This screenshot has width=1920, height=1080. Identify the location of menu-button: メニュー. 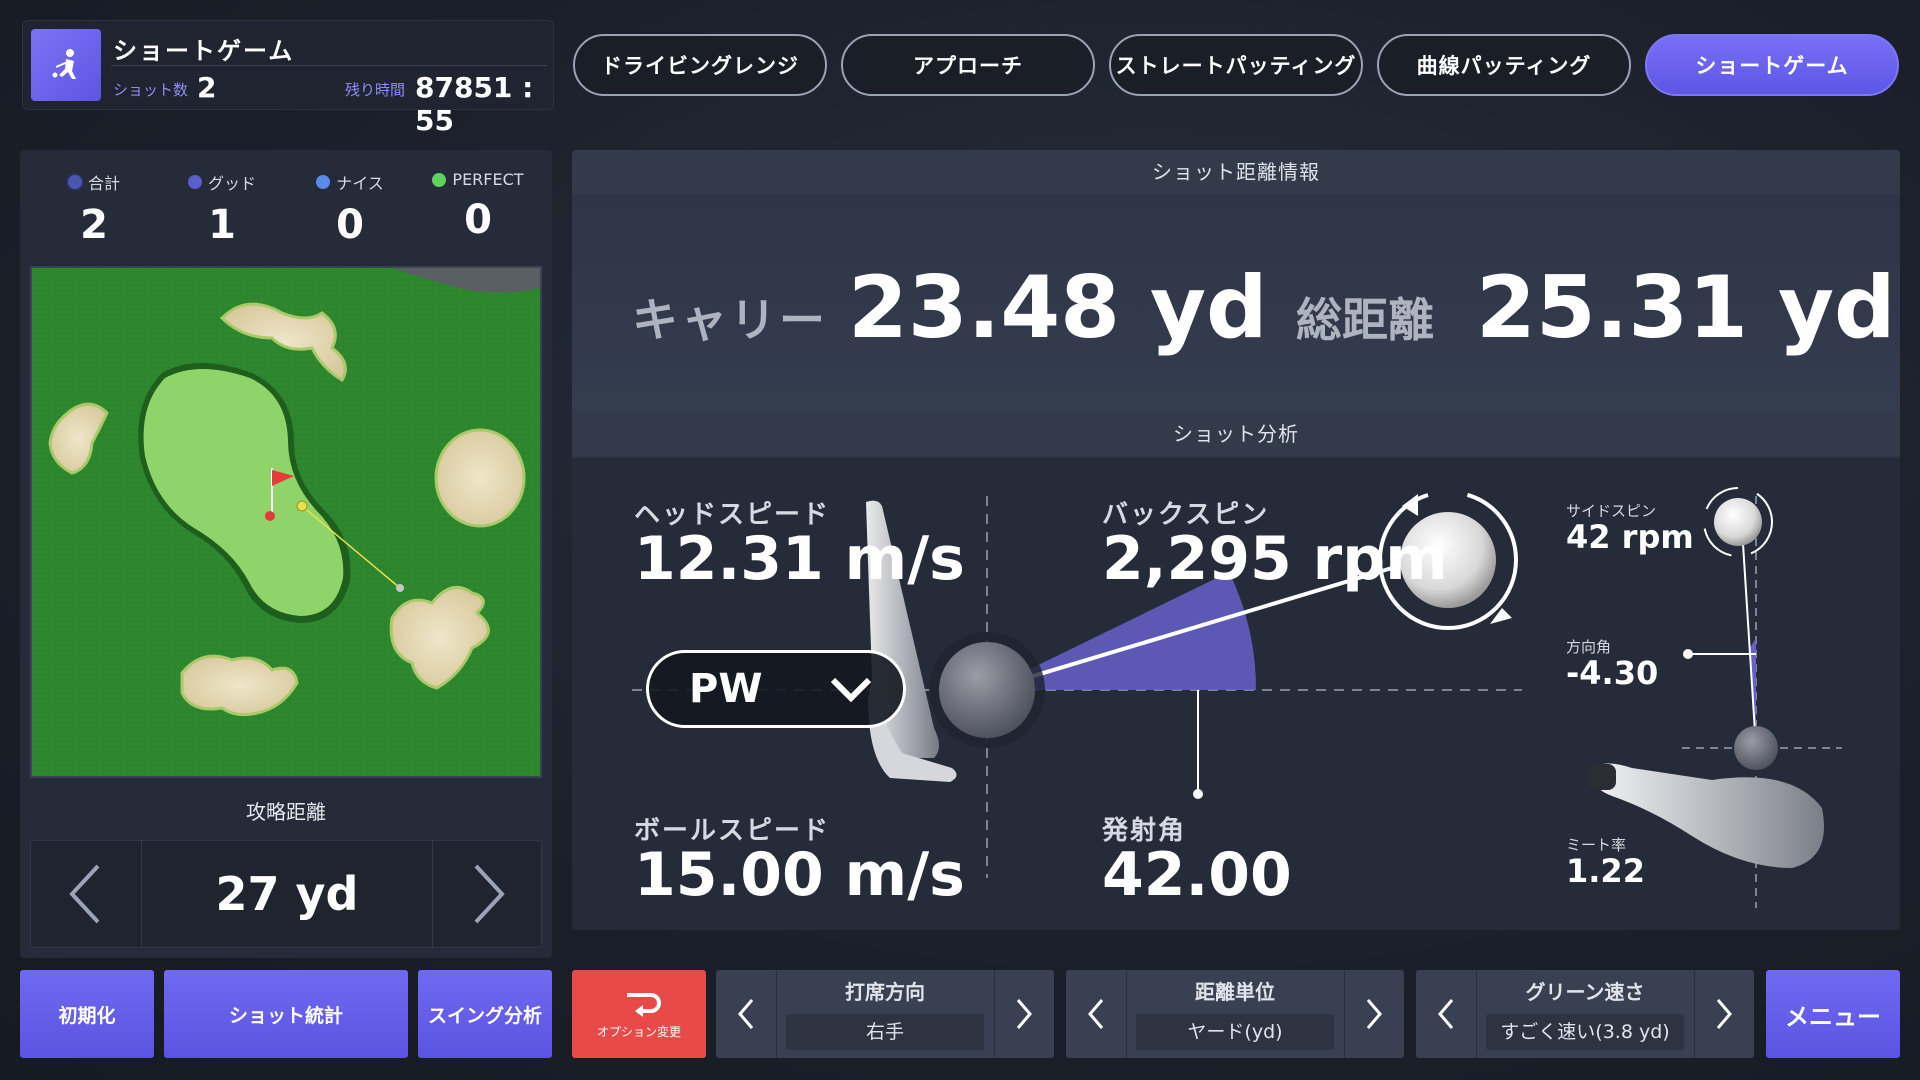
(1833, 1014).